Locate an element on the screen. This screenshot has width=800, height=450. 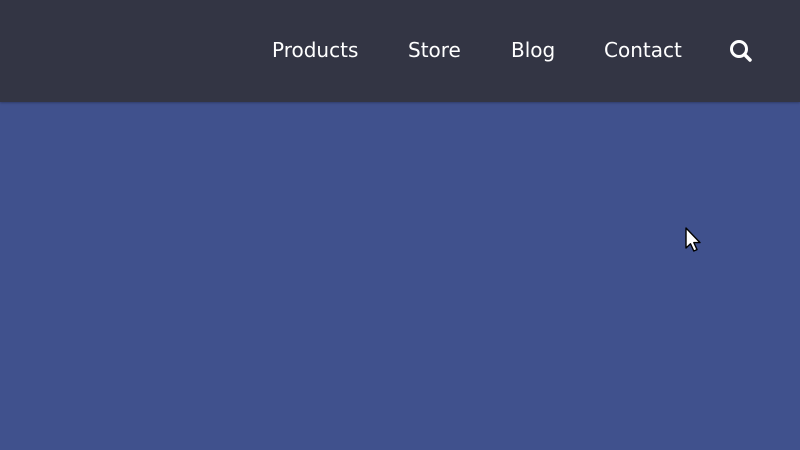
nav-link-products: Products is located at coordinates (315, 50).